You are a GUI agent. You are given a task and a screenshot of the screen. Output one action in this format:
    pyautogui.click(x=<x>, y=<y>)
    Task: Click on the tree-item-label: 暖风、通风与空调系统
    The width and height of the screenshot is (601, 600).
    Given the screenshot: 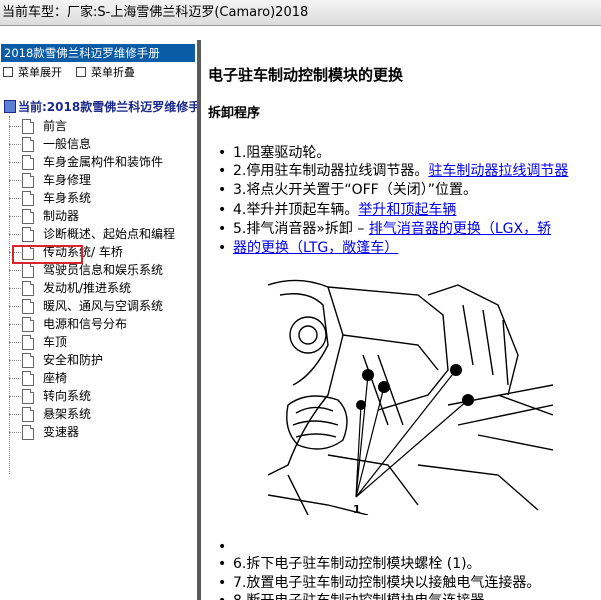 What is the action you would take?
    pyautogui.click(x=103, y=306)
    